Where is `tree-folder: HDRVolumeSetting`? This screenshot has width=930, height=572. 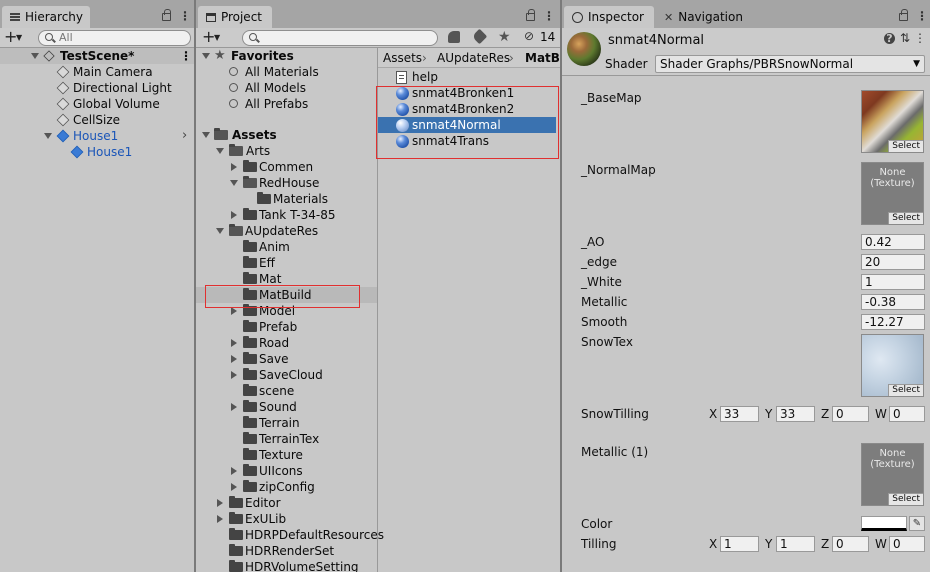 tree-folder: HDRVolumeSetting is located at coordinates (286, 565).